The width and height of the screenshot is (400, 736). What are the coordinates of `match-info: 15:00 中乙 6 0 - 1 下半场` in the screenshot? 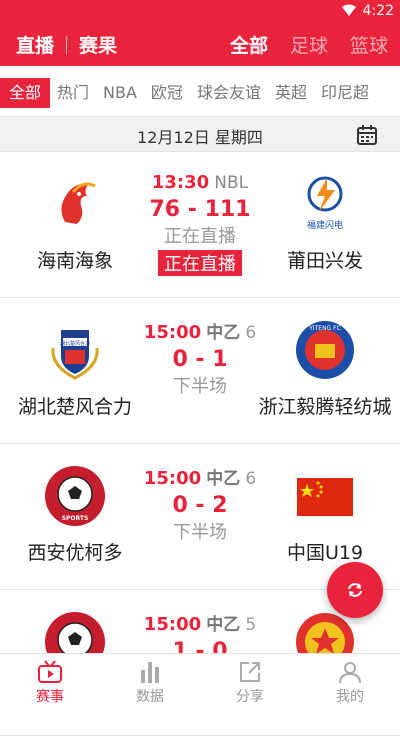 It's located at (200, 358).